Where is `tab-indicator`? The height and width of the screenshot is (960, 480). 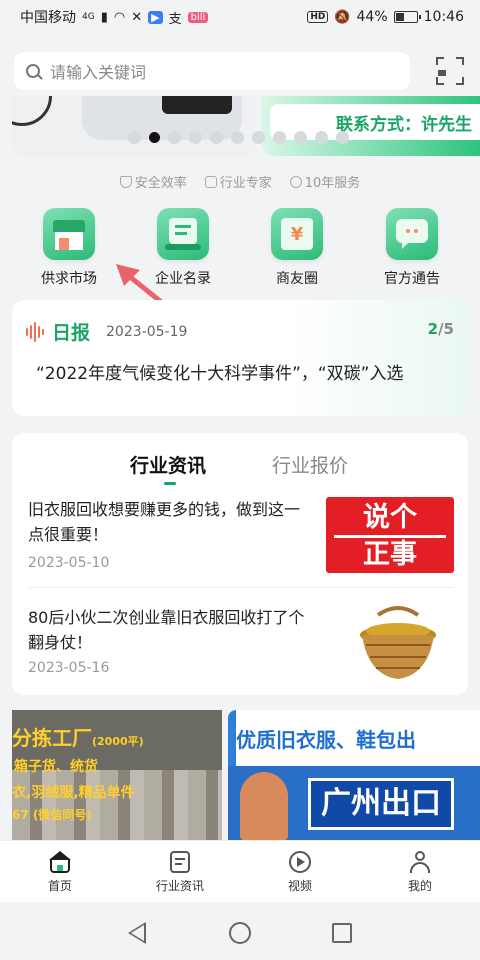 tab-indicator is located at coordinates (170, 483).